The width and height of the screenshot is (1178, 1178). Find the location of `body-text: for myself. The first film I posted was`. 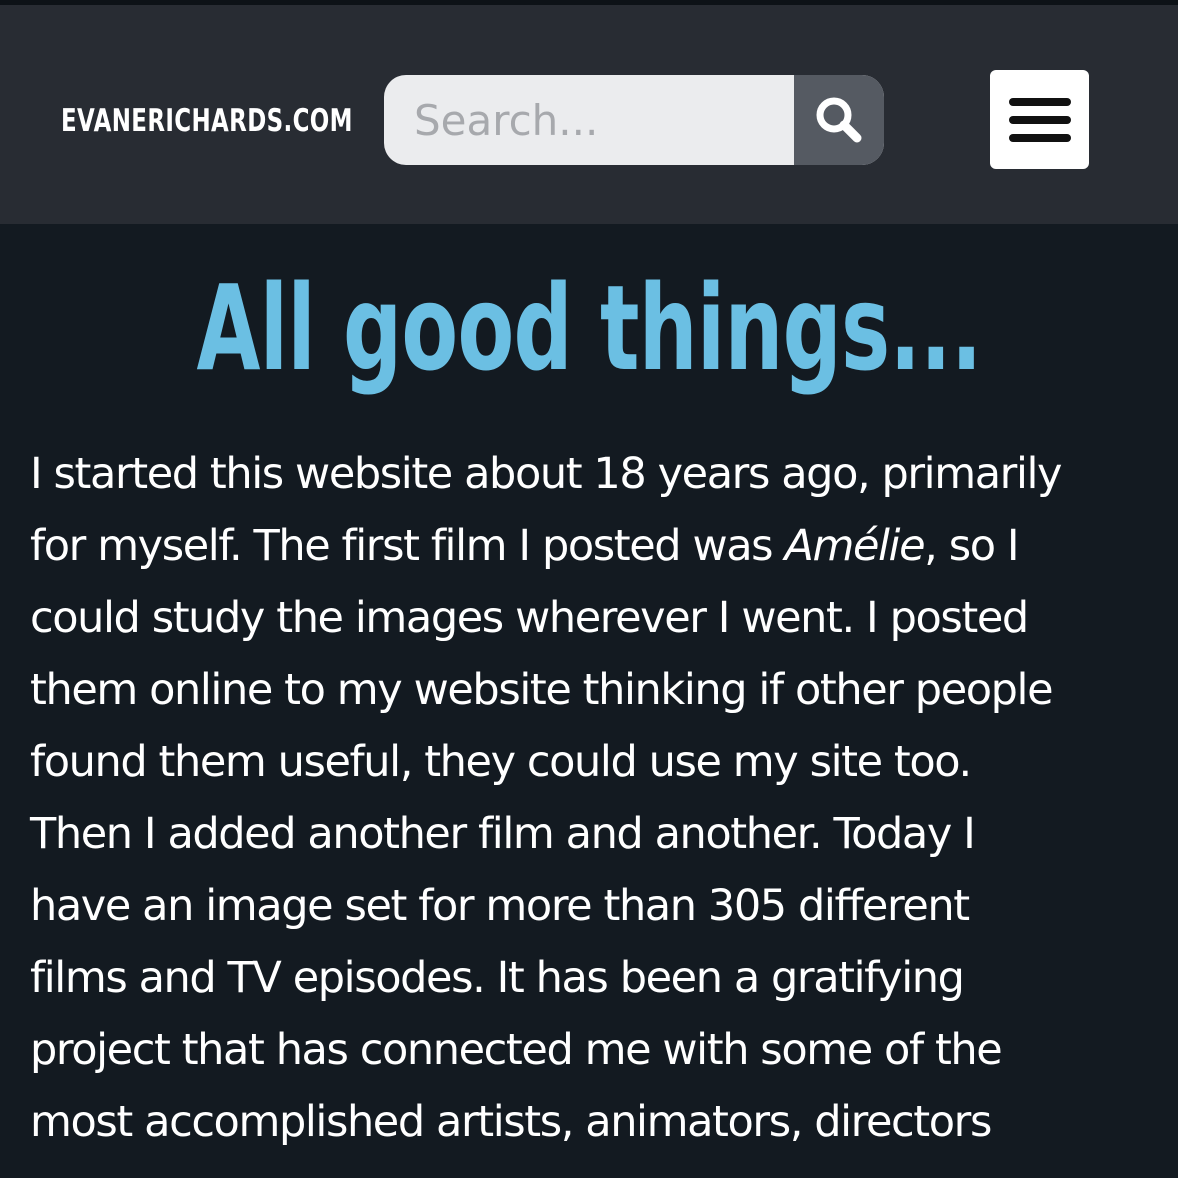

body-text: for myself. The first film I posted was is located at coordinates (407, 546).